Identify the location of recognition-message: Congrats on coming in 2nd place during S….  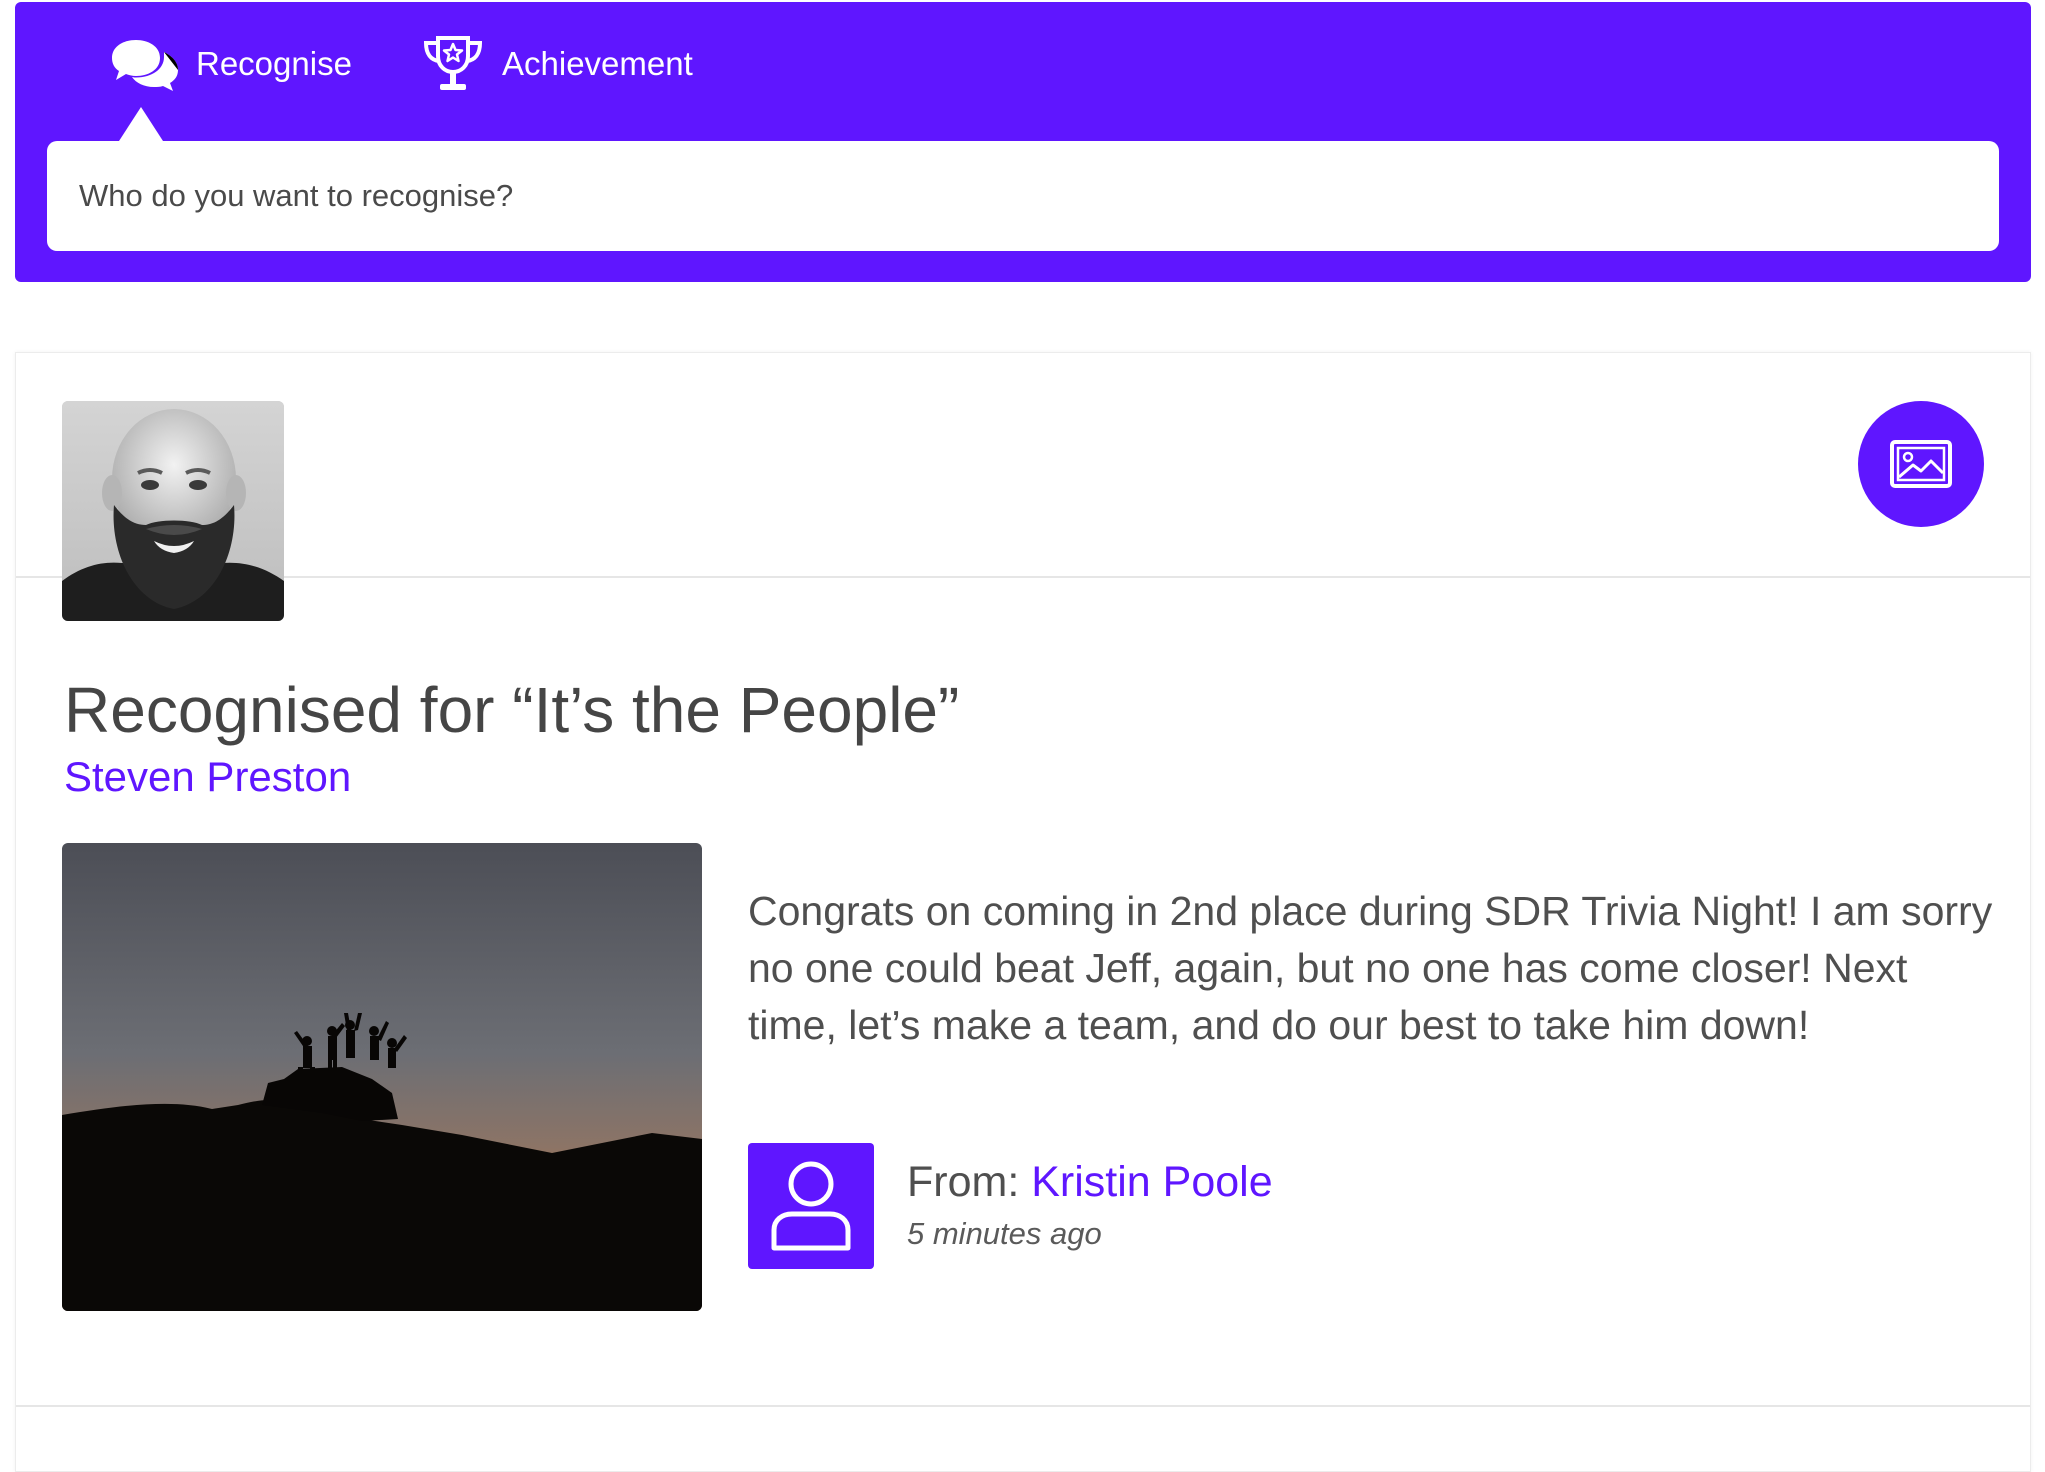
(1370, 968).